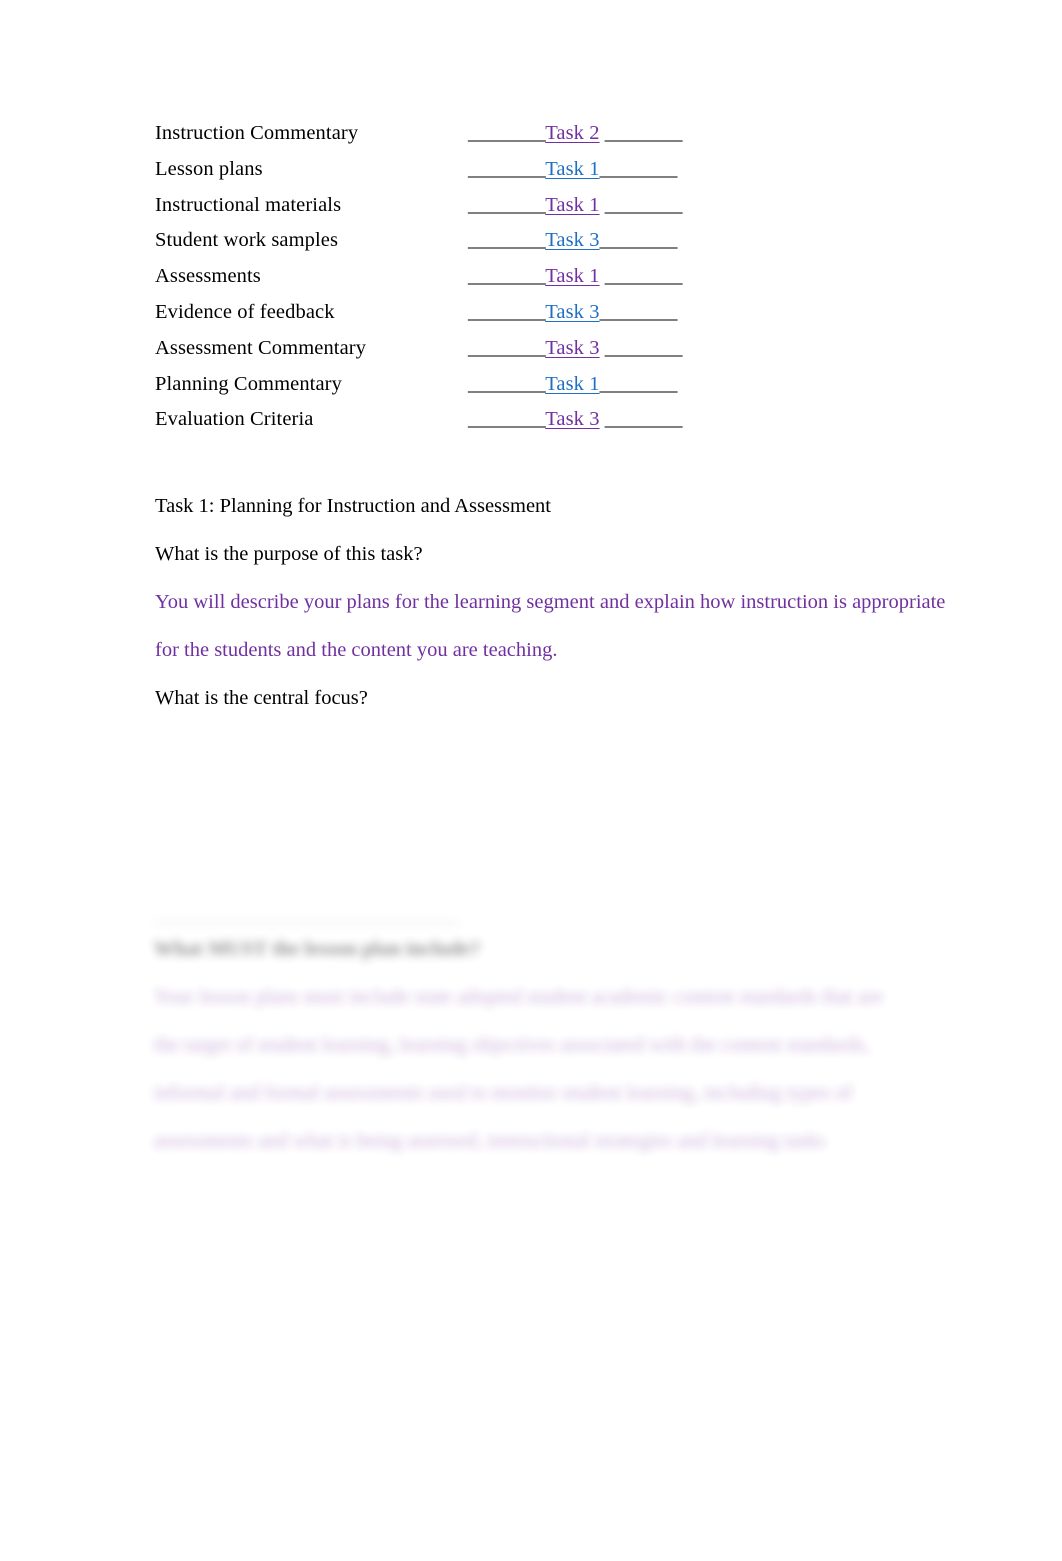 The image size is (1062, 1561). Describe the element at coordinates (257, 133) in the screenshot. I see `index-row-label: Instruction Commentary` at that location.